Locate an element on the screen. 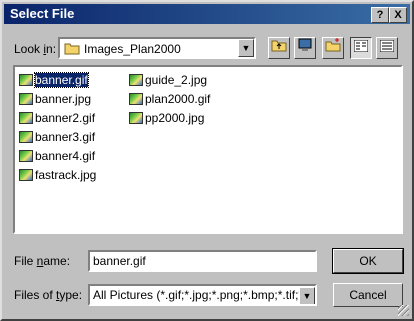 The image size is (414, 321). list-item: pp2000.jpg is located at coordinates (169, 118).